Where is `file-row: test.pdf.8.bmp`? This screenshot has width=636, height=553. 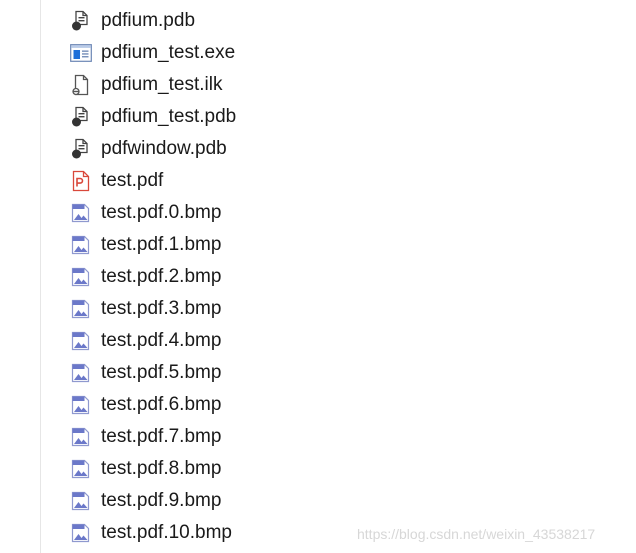
file-row: test.pdf.8.bmp is located at coordinates (318, 469).